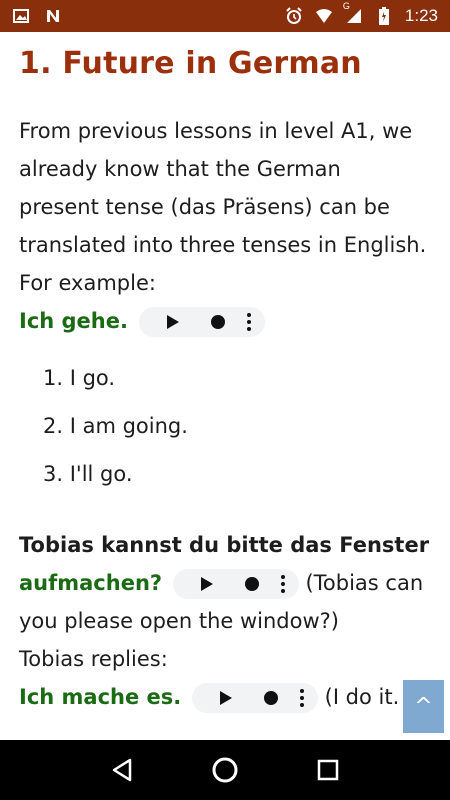  I want to click on back-button, so click(122, 770).